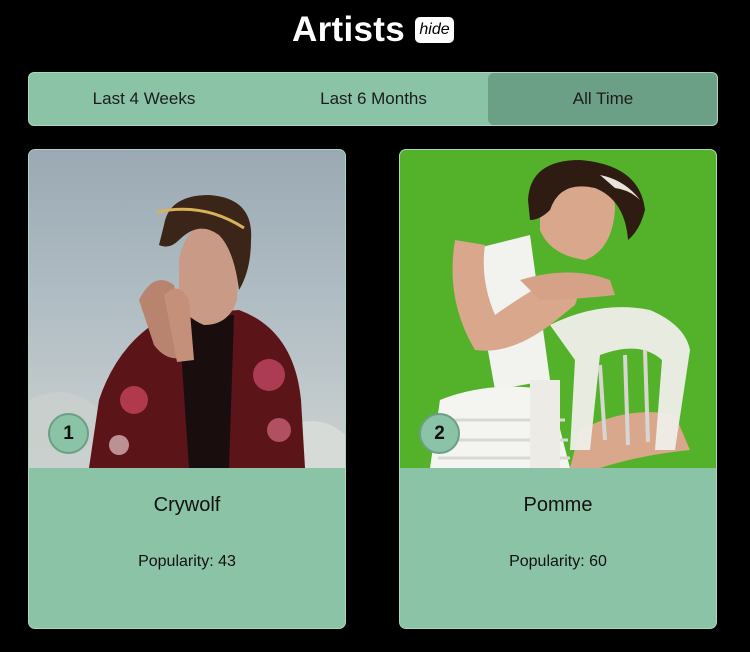 This screenshot has height=652, width=750. Describe the element at coordinates (558, 561) in the screenshot. I see `artist-popularity: Popularity: 60` at that location.